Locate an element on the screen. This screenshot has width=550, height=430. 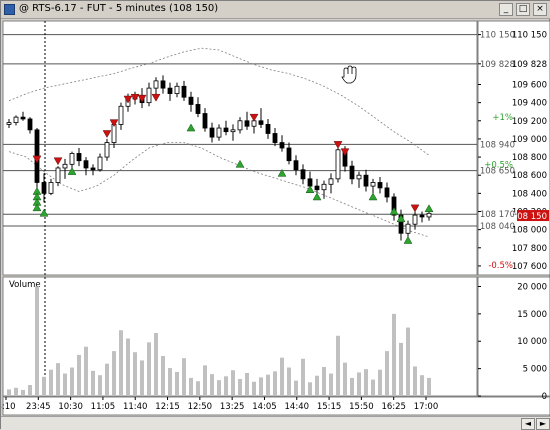
window-title: @ RTS-6.17 - FUT - 5 minutes (108 150) is located at coordinates (119, 8).